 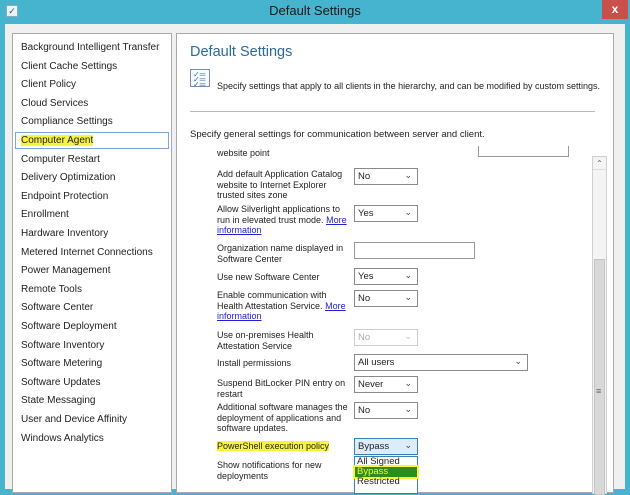 I want to click on additional-software-select: No ⌄, so click(x=386, y=410).